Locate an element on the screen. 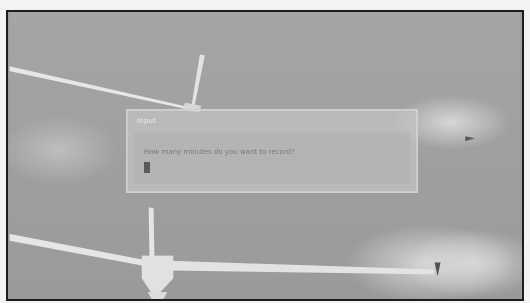 This screenshot has height=303, width=530. minutes-input is located at coordinates (204, 168).